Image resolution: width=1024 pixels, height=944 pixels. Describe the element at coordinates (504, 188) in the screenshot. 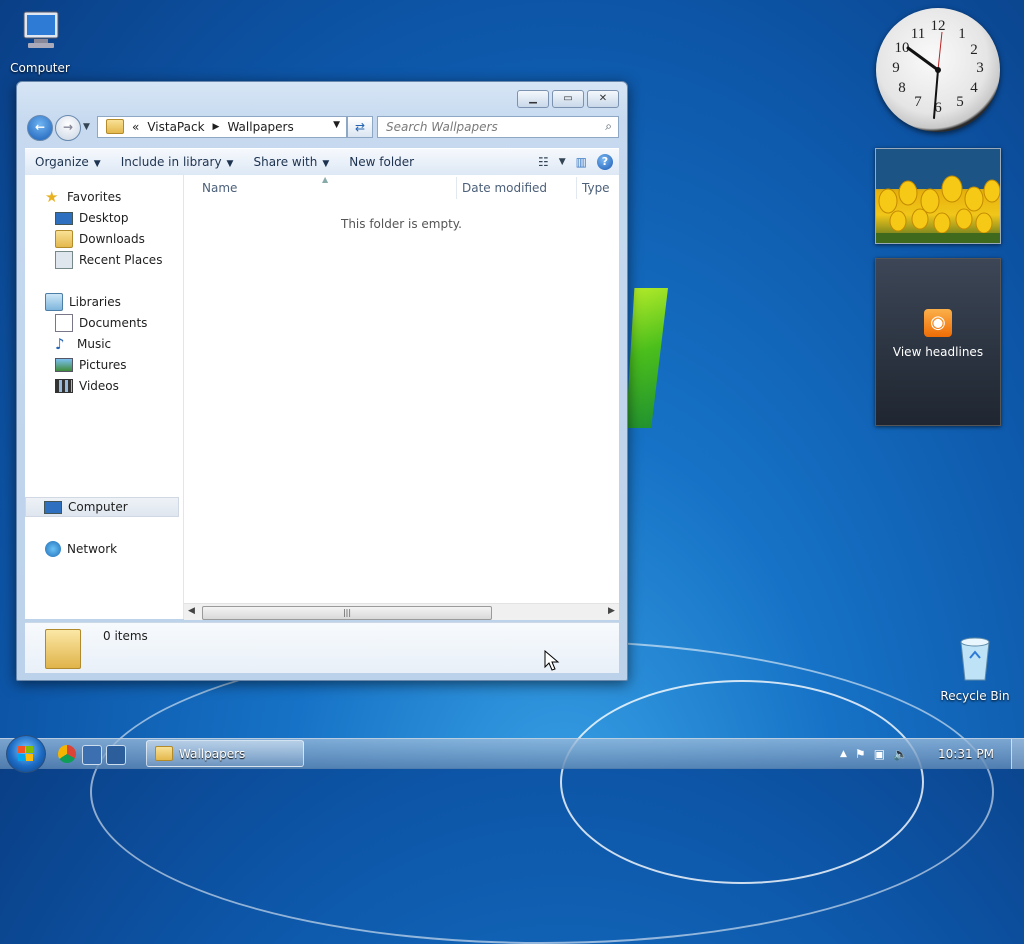

I see `column-header-date-modified: Date modified` at that location.